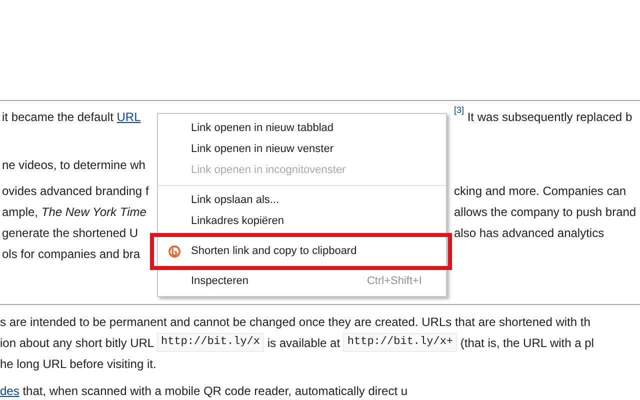  Describe the element at coordinates (70, 233) in the screenshot. I see `article-text: generate the shortened U` at that location.